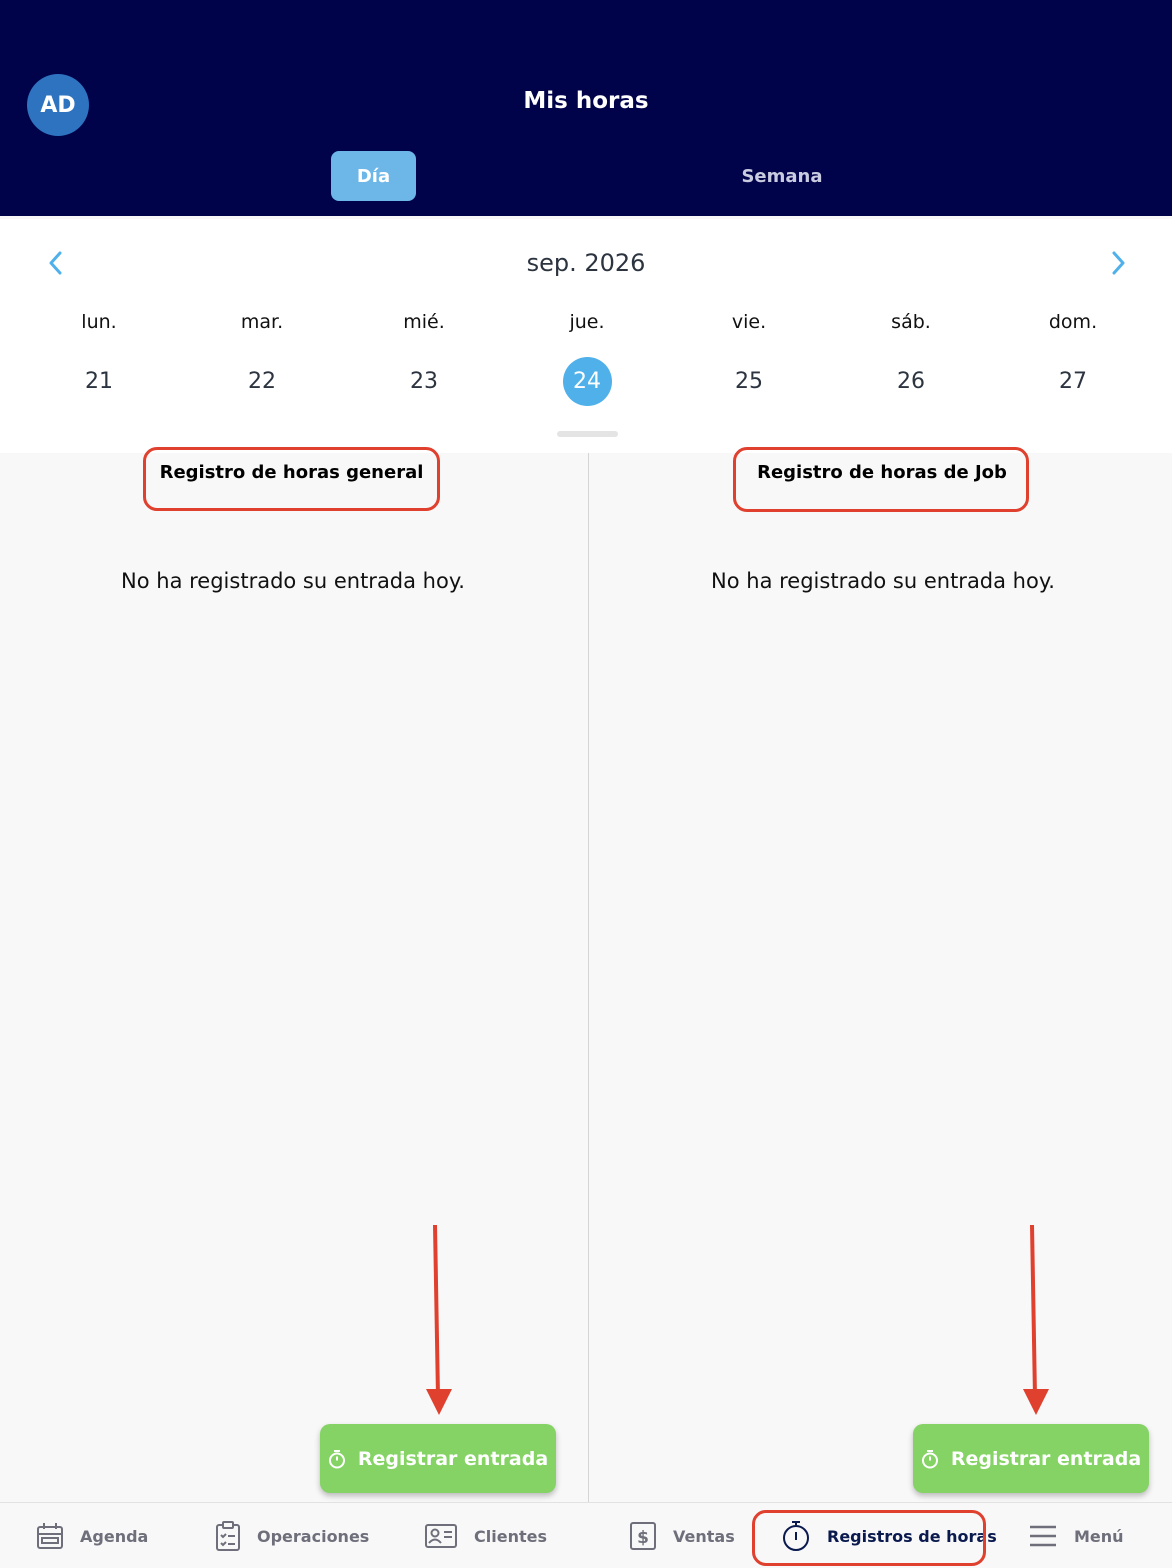 Image resolution: width=1172 pixels, height=1568 pixels. I want to click on chevron-right-icon, so click(1118, 263).